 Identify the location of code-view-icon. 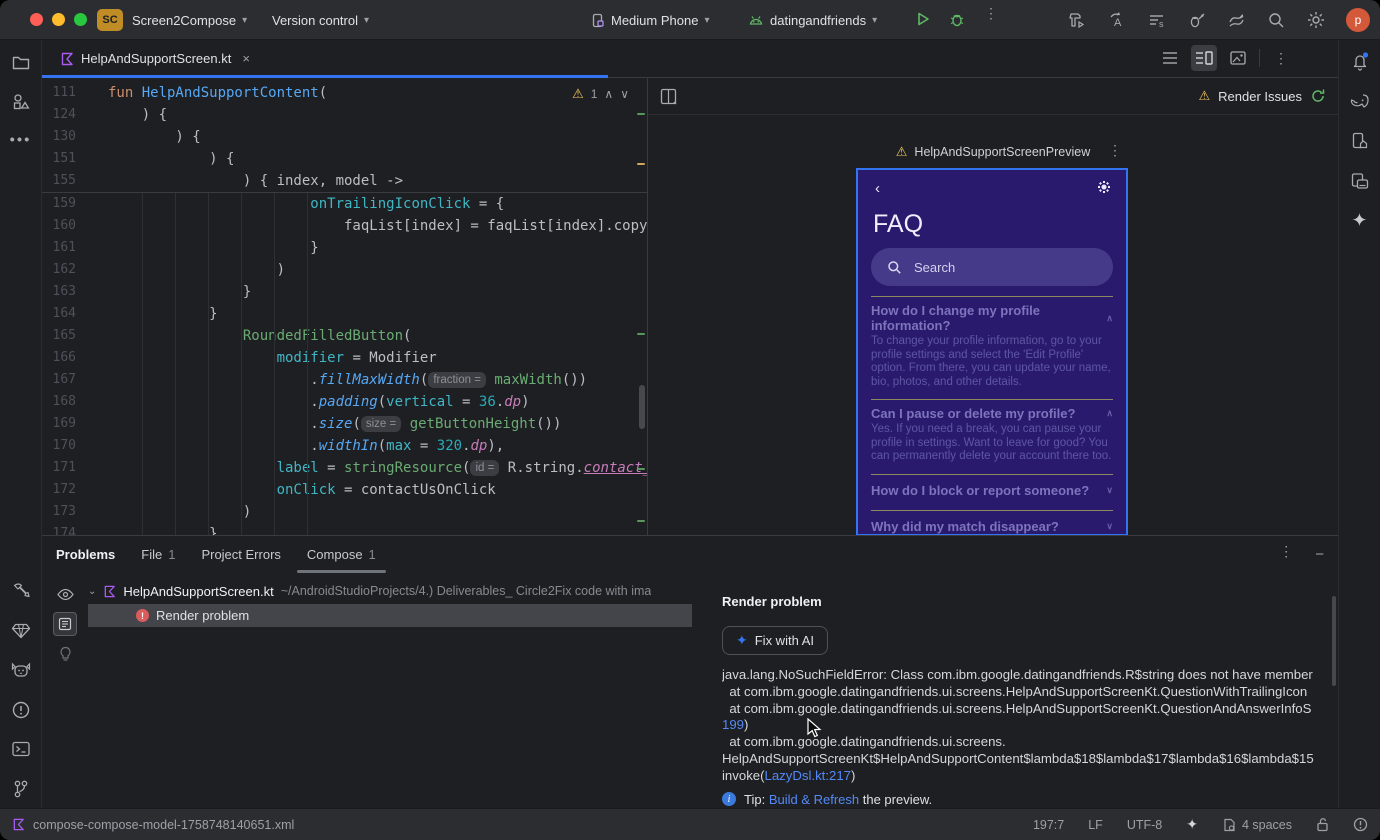
(1170, 58).